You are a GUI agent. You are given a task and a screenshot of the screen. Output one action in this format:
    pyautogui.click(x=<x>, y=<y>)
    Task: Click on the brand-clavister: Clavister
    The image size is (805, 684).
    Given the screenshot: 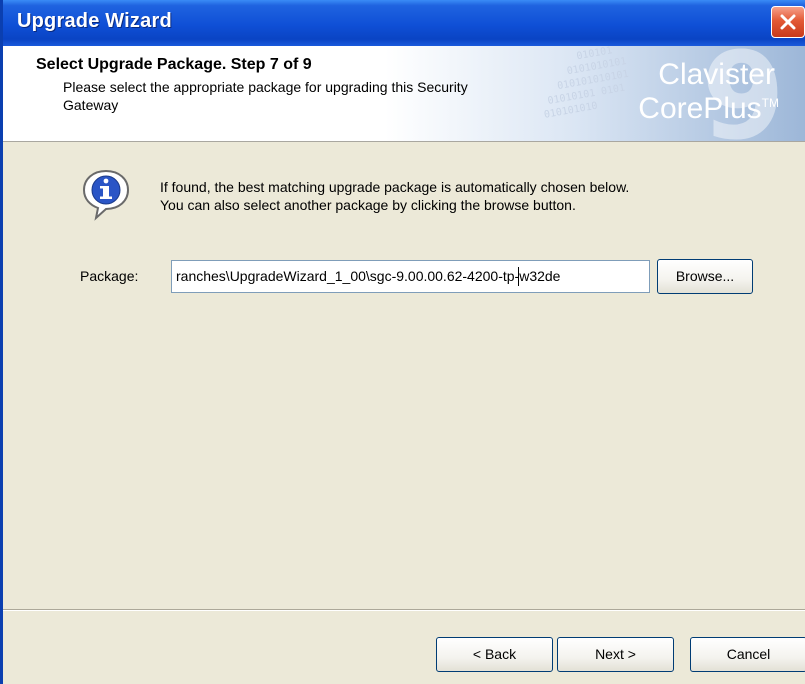 What is the action you would take?
    pyautogui.click(x=716, y=74)
    